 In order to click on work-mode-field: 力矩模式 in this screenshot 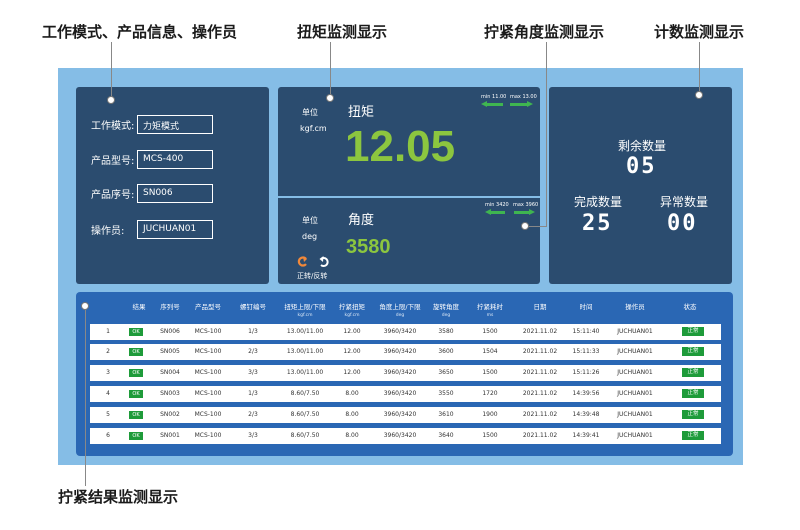, I will do `click(175, 124)`.